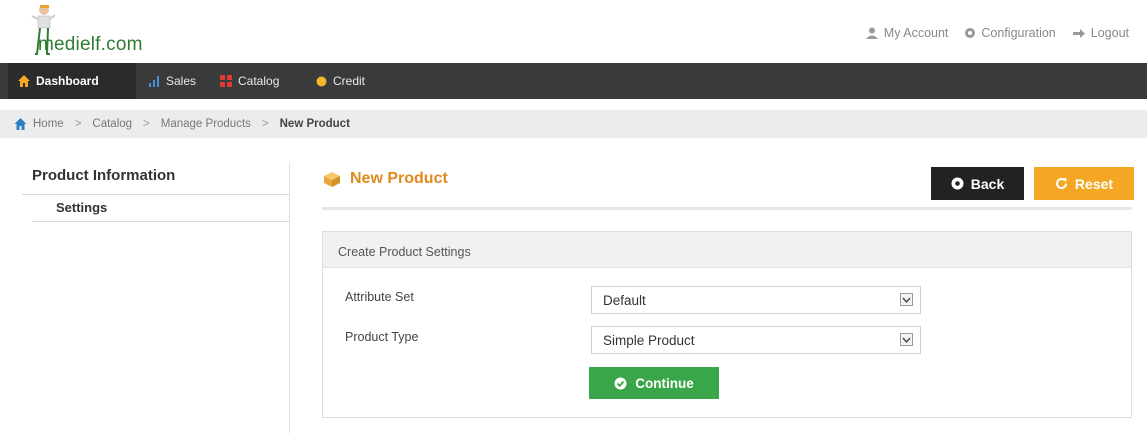 This screenshot has height=433, width=1147. I want to click on check-circle-icon, so click(620, 383).